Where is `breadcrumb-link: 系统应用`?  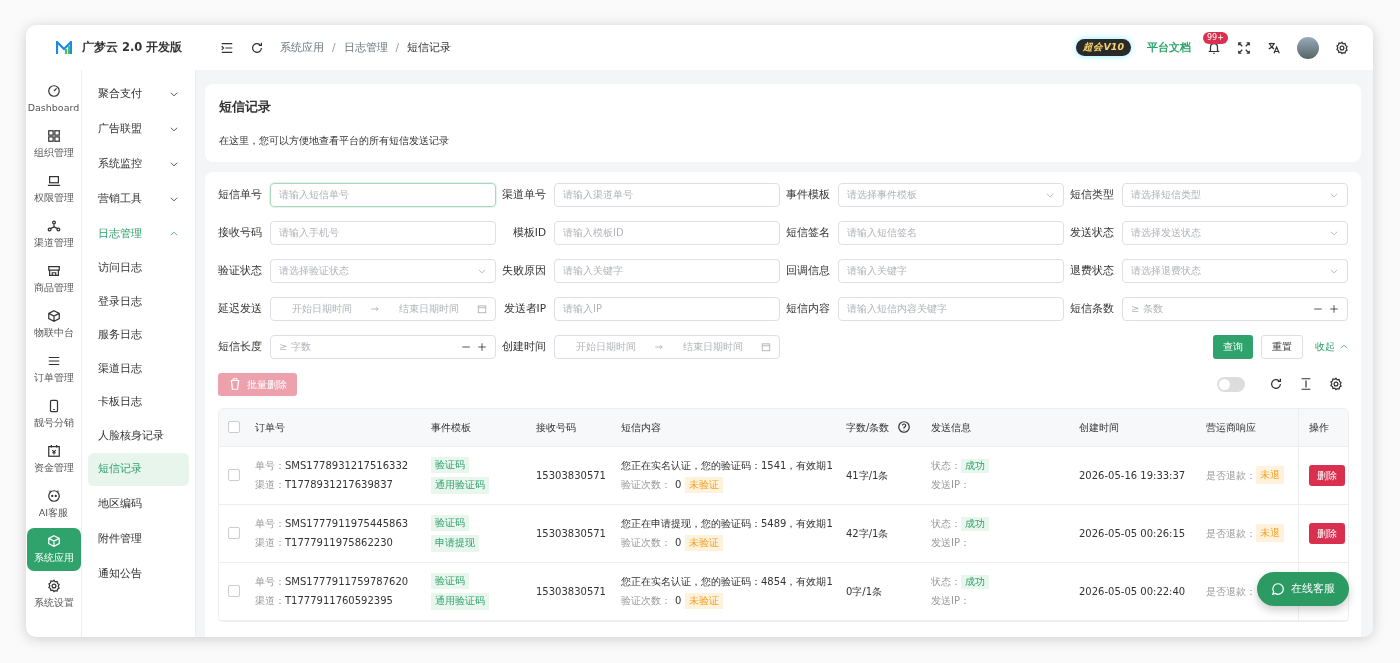
breadcrumb-link: 系统应用 is located at coordinates (302, 47).